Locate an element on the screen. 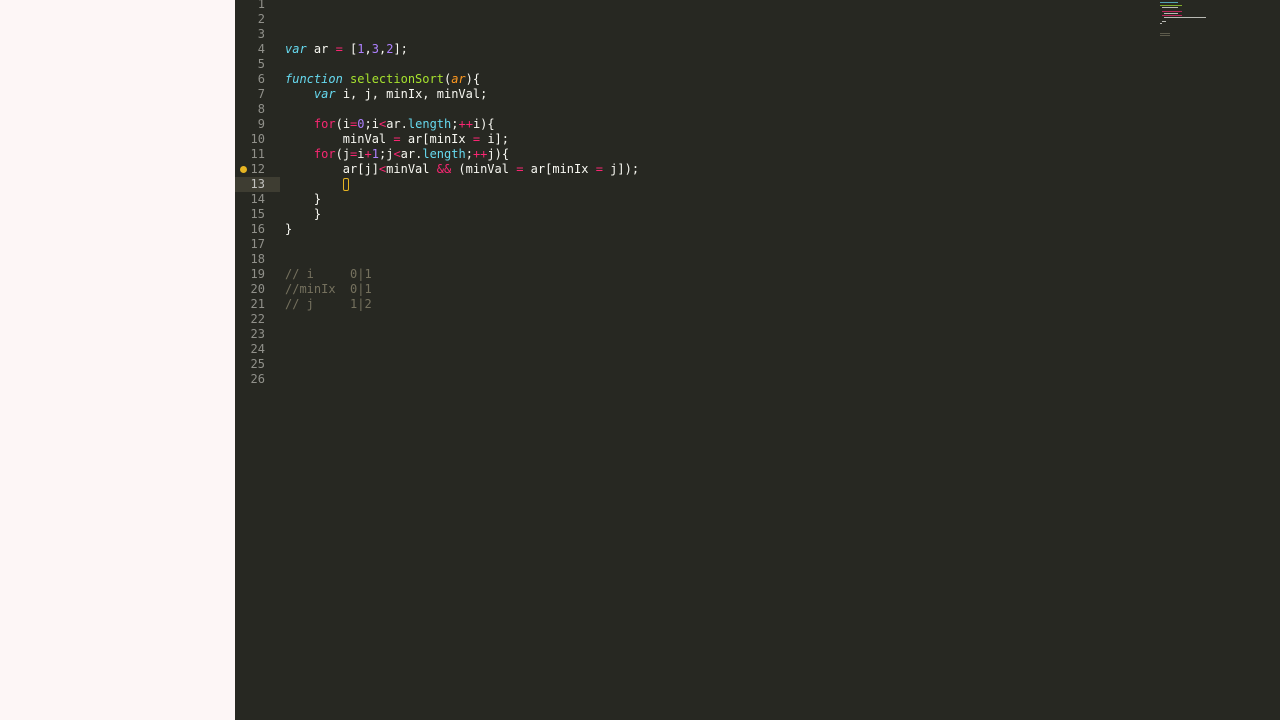  line-number: 13 is located at coordinates (250, 184).